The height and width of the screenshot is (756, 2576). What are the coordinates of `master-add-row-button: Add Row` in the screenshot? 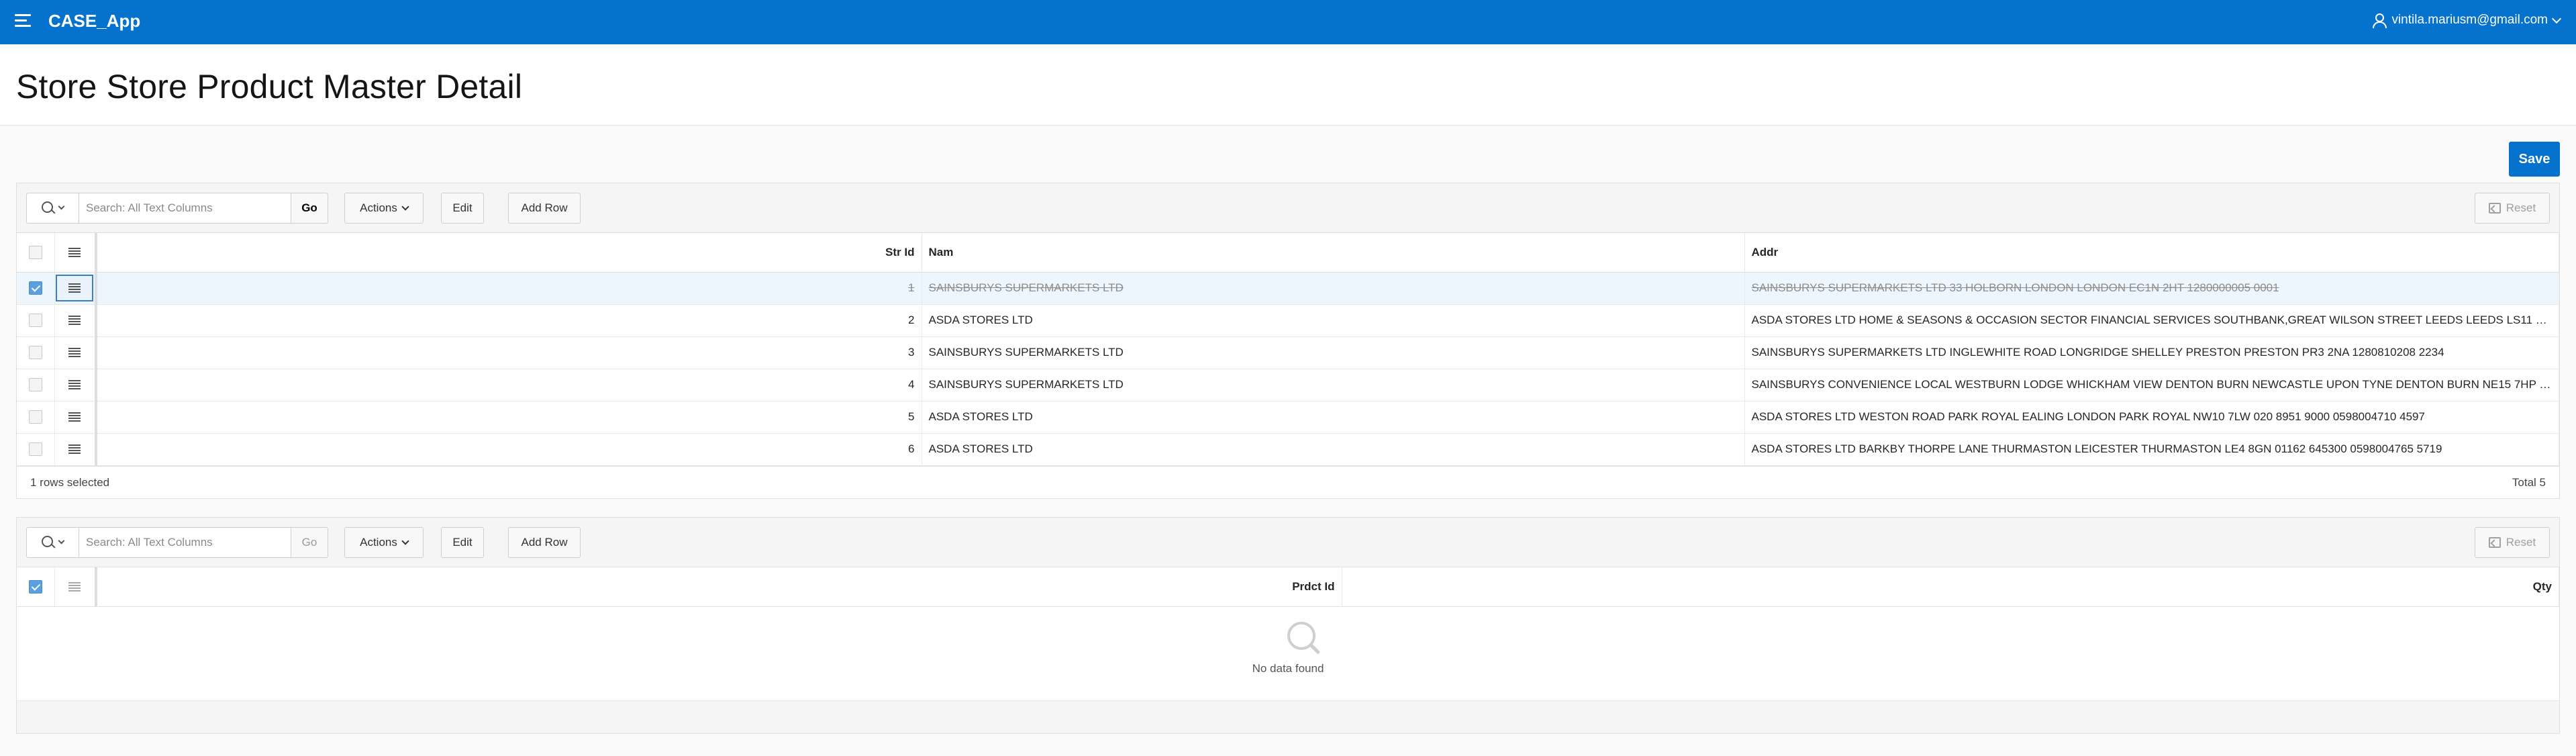 It's located at (544, 208).